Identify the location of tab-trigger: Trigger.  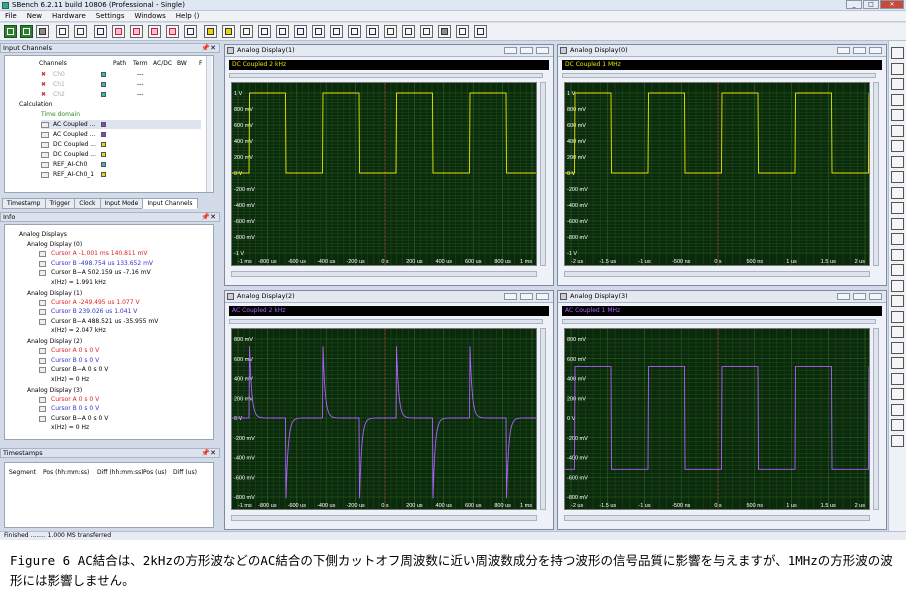
(60, 203).